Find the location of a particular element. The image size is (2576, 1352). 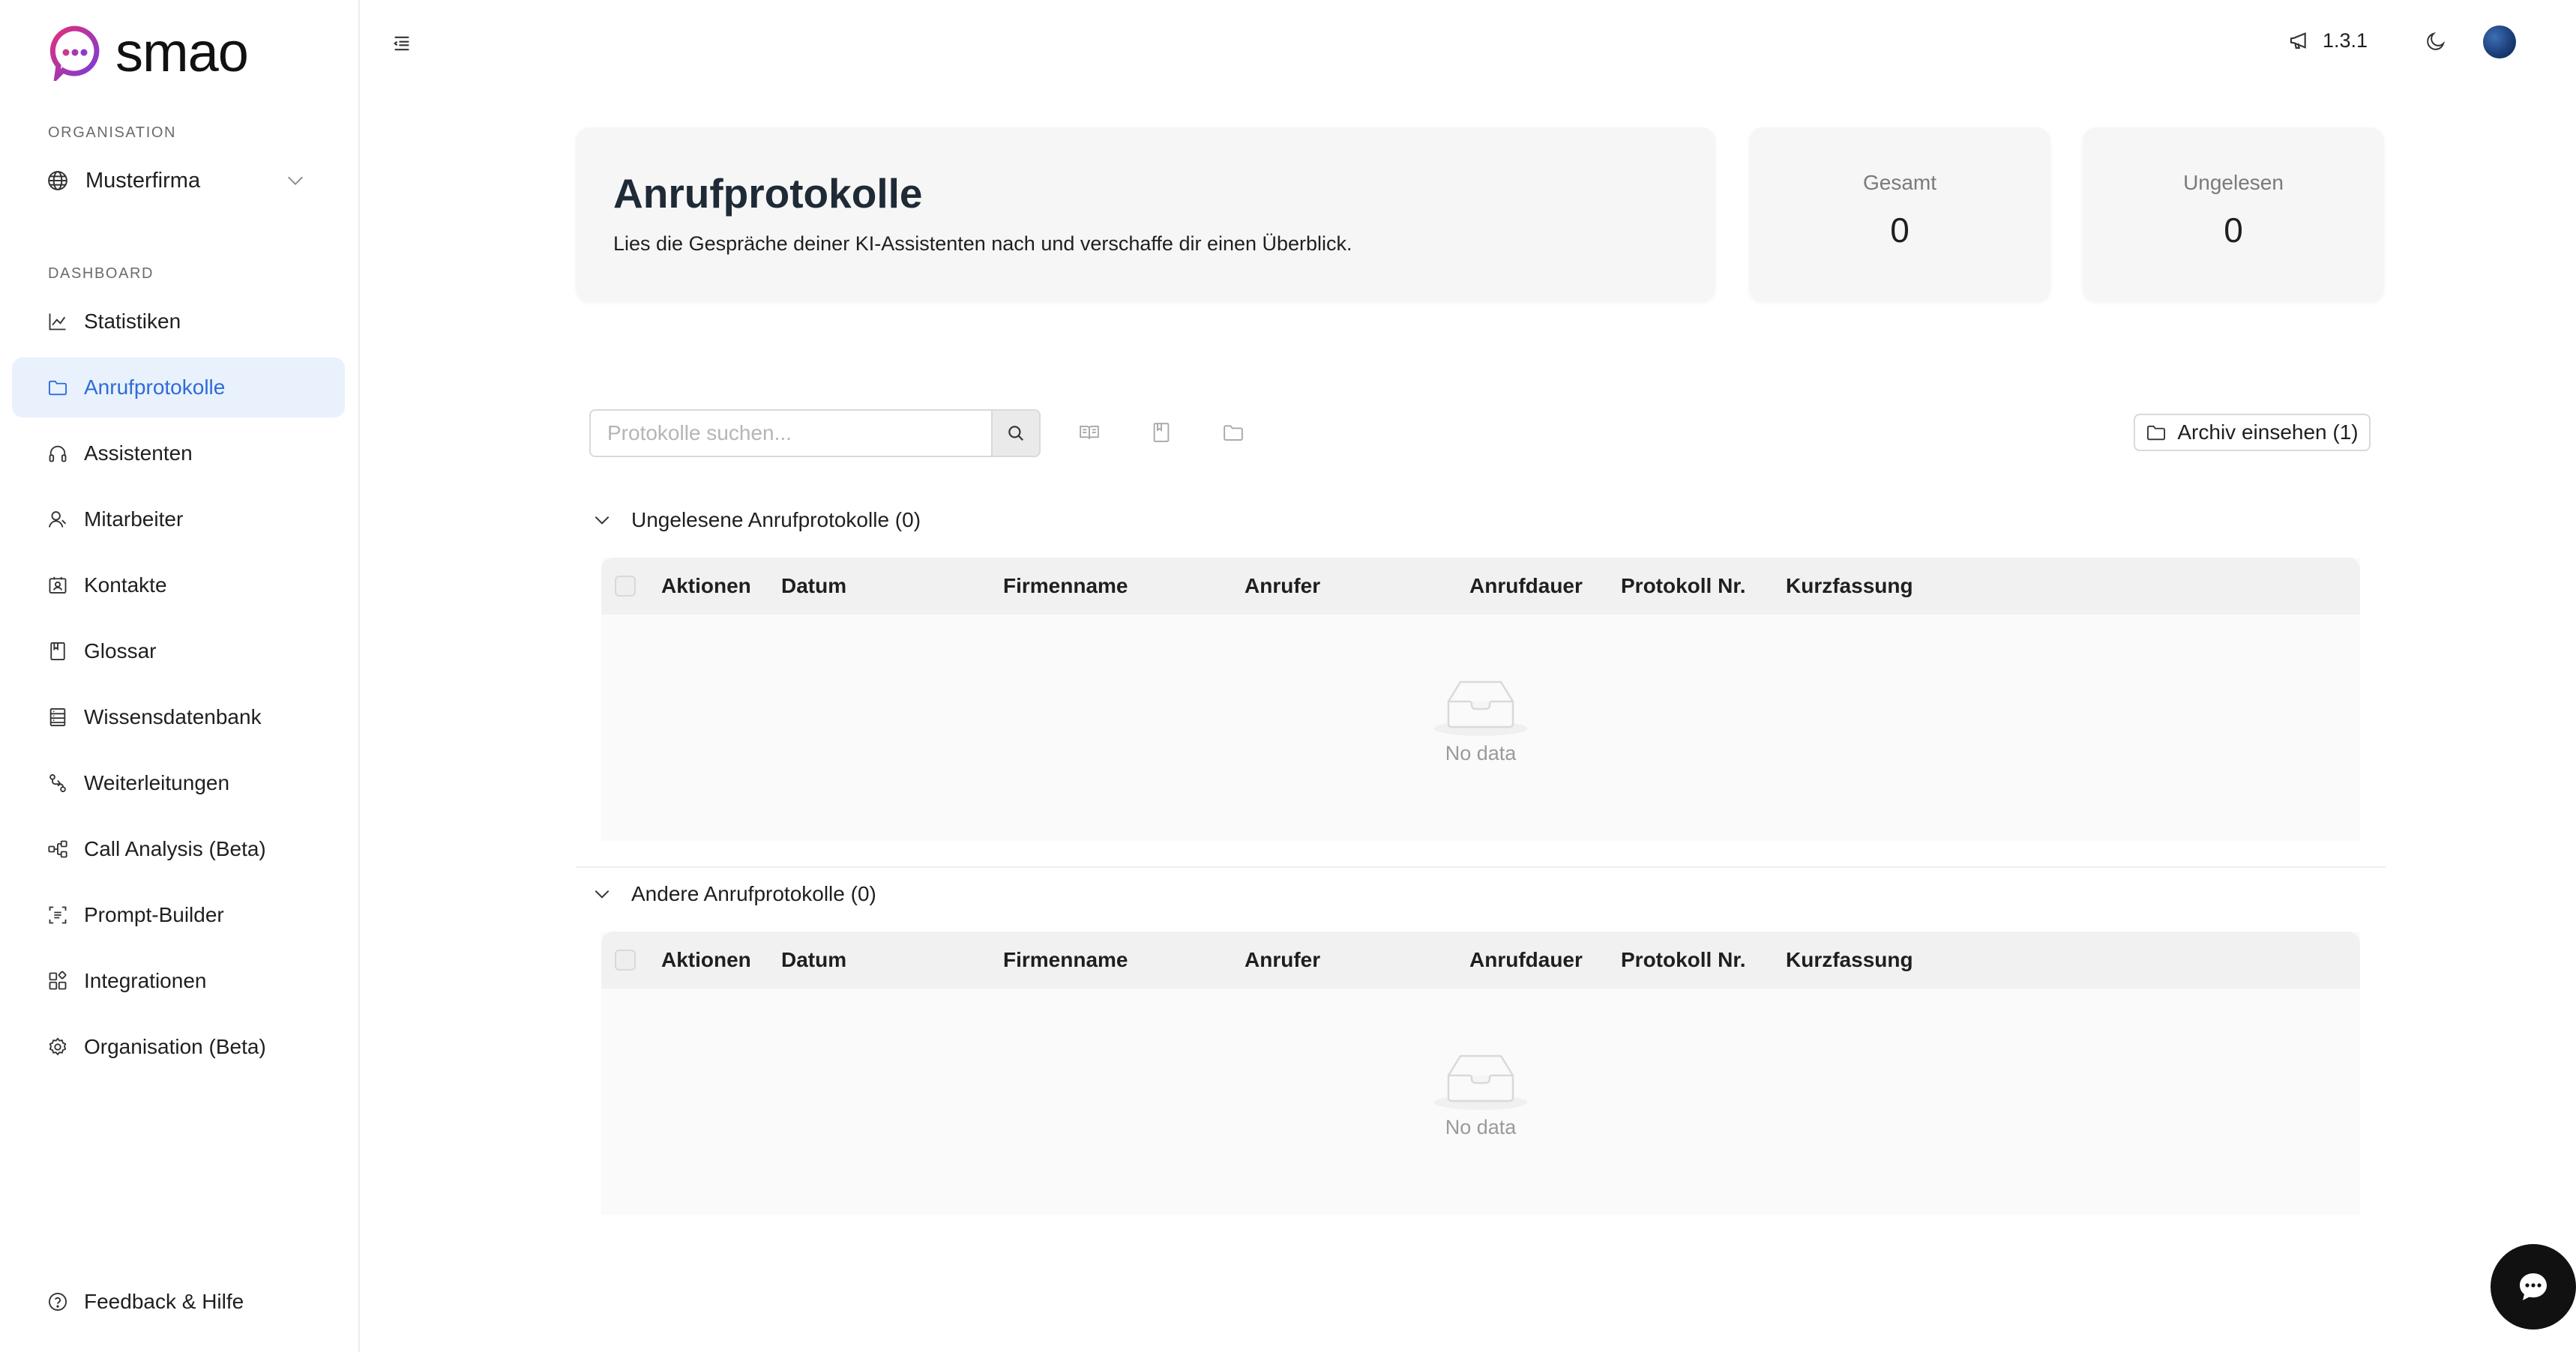

section-toggle-unread: Ungelesene Anrufprotokolle (0) is located at coordinates (757, 520).